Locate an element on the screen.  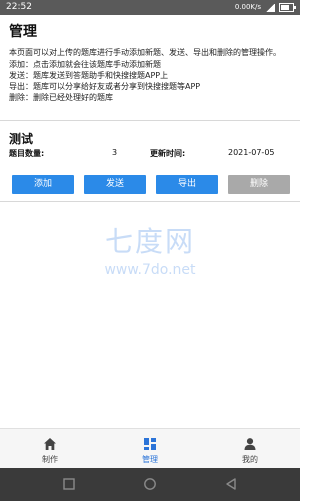
bank-name: 测试 is located at coordinates (21, 139).